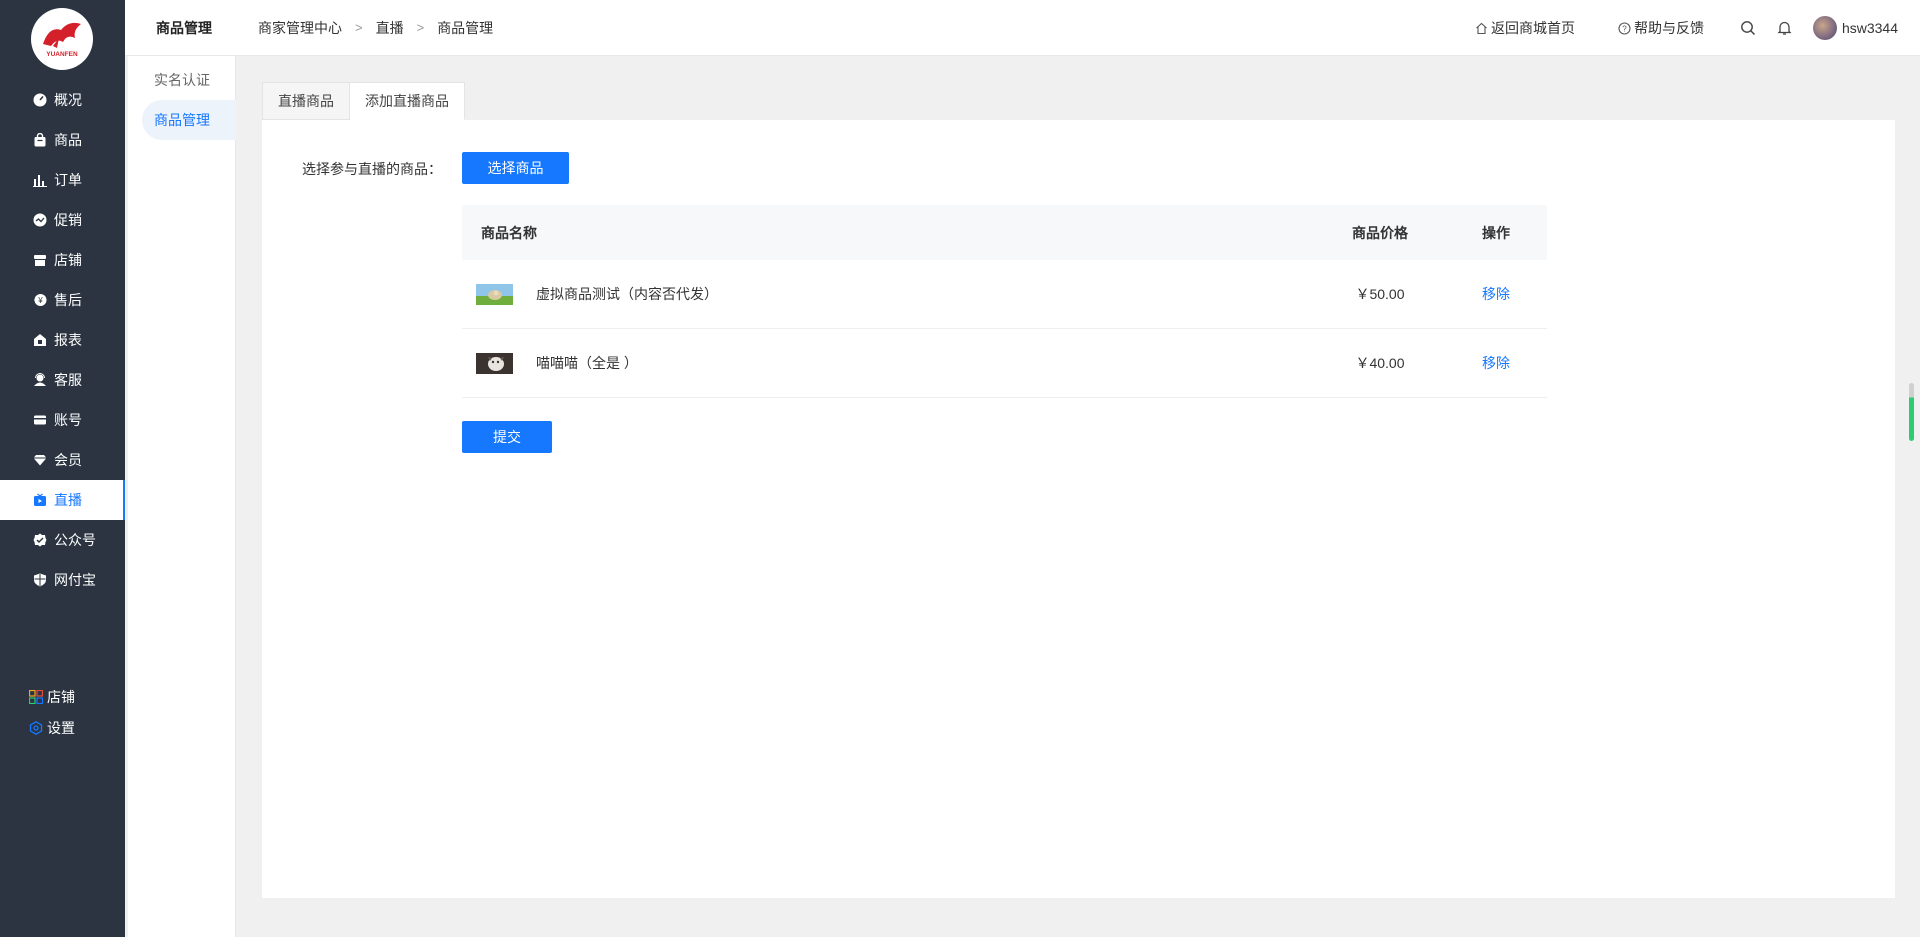  What do you see at coordinates (40, 380) in the screenshot?
I see `service-icon` at bounding box center [40, 380].